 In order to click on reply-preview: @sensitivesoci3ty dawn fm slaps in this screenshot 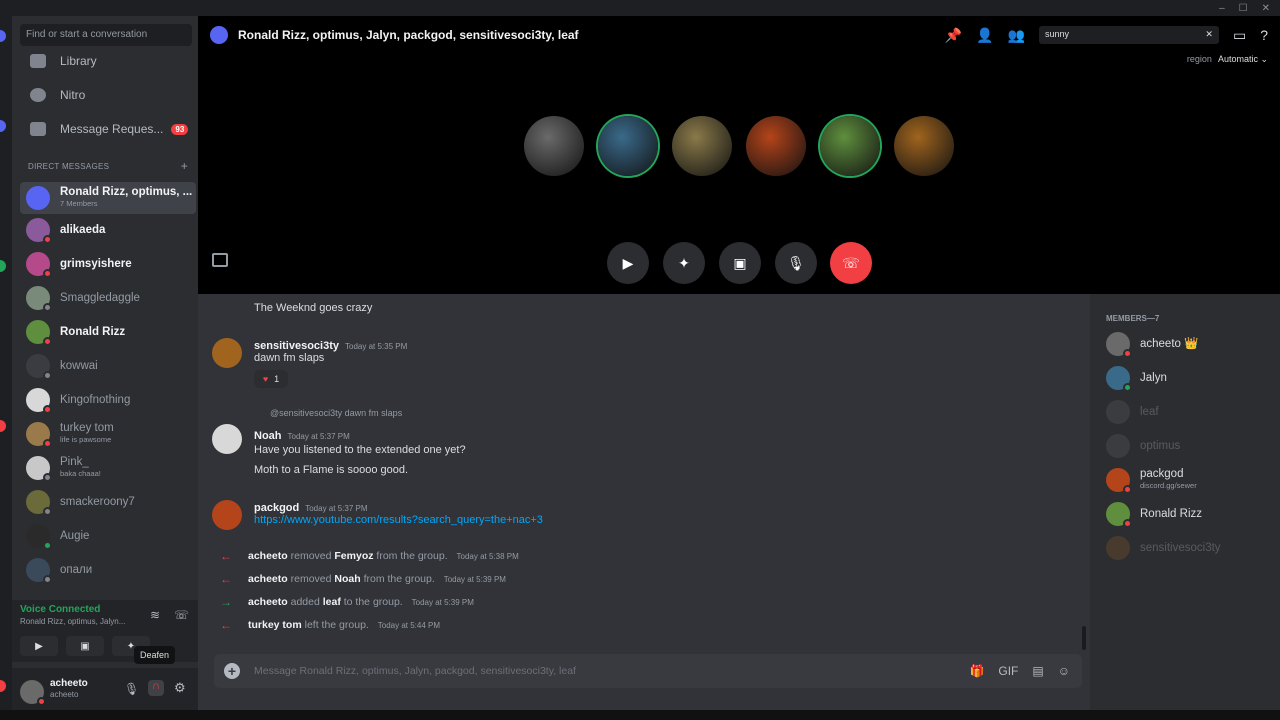, I will do `click(336, 413)`.